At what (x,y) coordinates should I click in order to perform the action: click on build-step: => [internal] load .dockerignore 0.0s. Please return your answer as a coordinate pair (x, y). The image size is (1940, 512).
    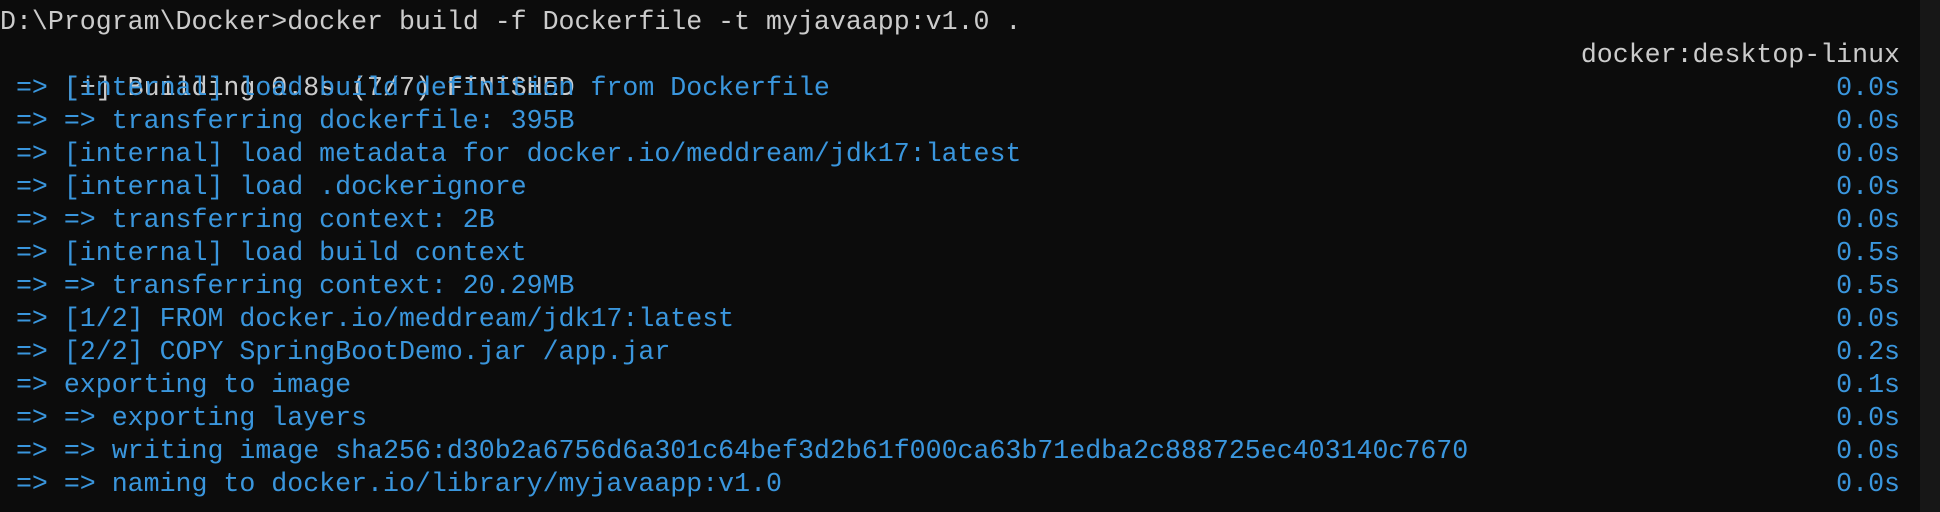
    Looking at the image, I should click on (950, 187).